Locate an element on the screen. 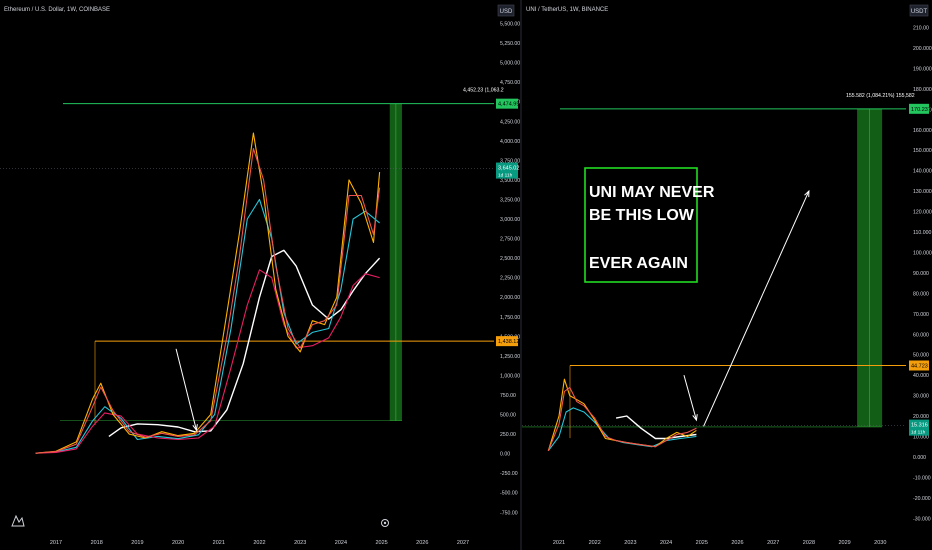  y-tick-label: 4,750.00 is located at coordinates (510, 83).